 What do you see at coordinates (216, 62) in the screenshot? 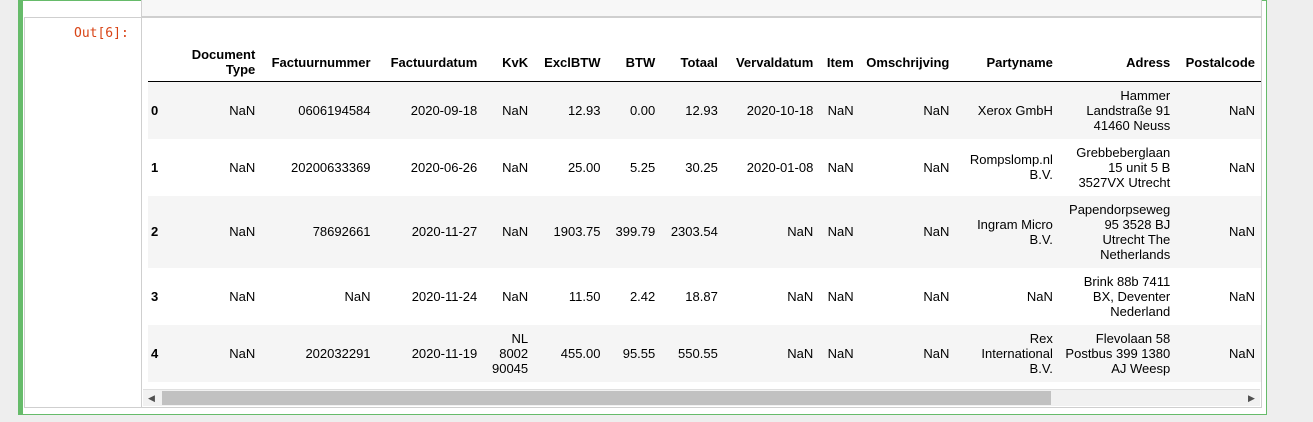
I see `col-header-document-type: Document Type` at bounding box center [216, 62].